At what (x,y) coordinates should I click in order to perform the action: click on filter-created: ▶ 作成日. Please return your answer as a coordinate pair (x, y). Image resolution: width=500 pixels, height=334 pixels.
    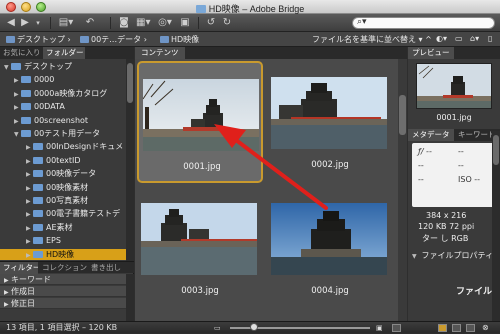
    Looking at the image, I should click on (63, 291).